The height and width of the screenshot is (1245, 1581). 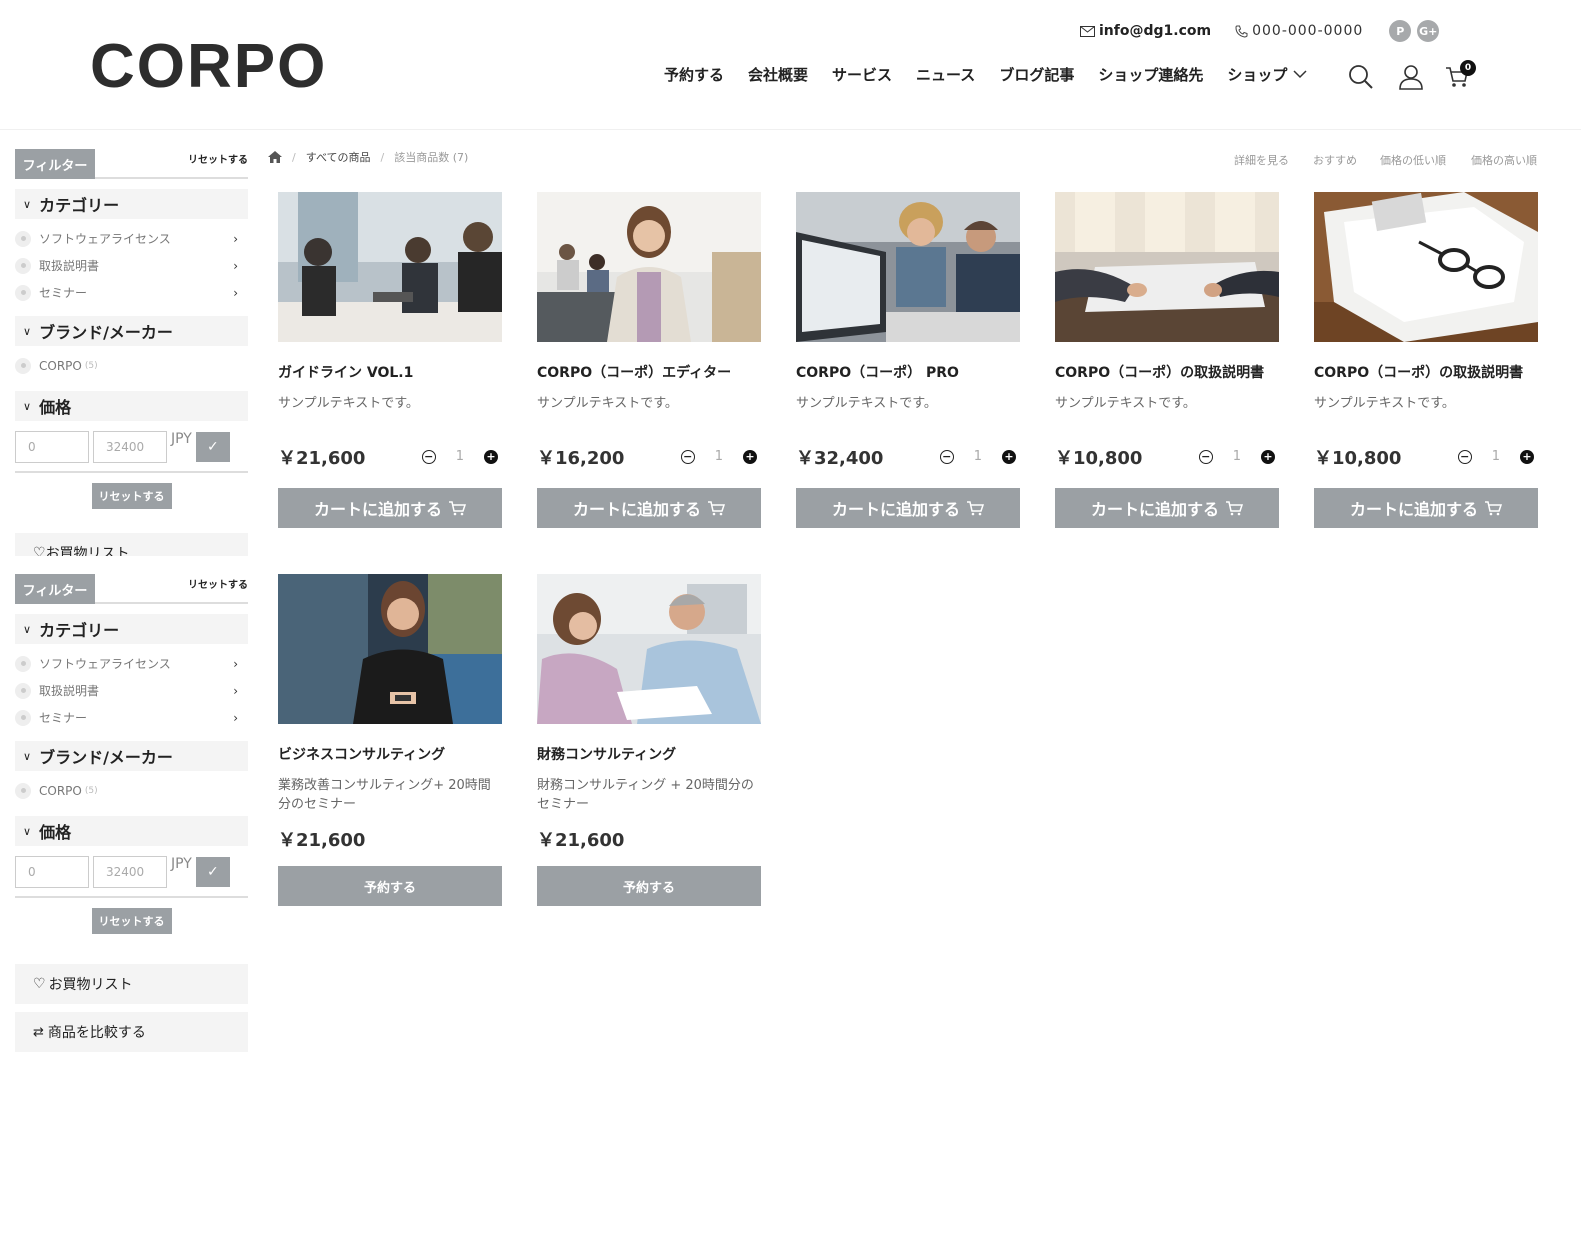 I want to click on product-title: ビジネスコンサルティング, so click(x=390, y=756).